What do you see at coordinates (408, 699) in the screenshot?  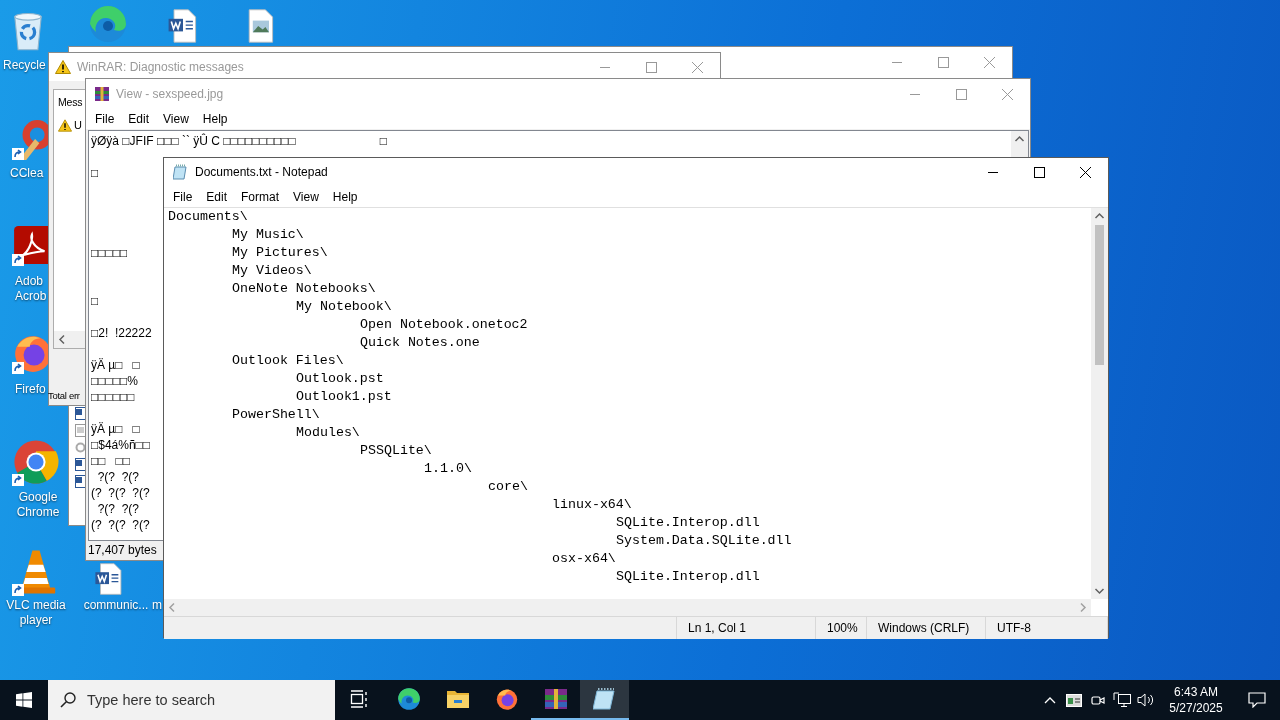 I see `edge-icon` at bounding box center [408, 699].